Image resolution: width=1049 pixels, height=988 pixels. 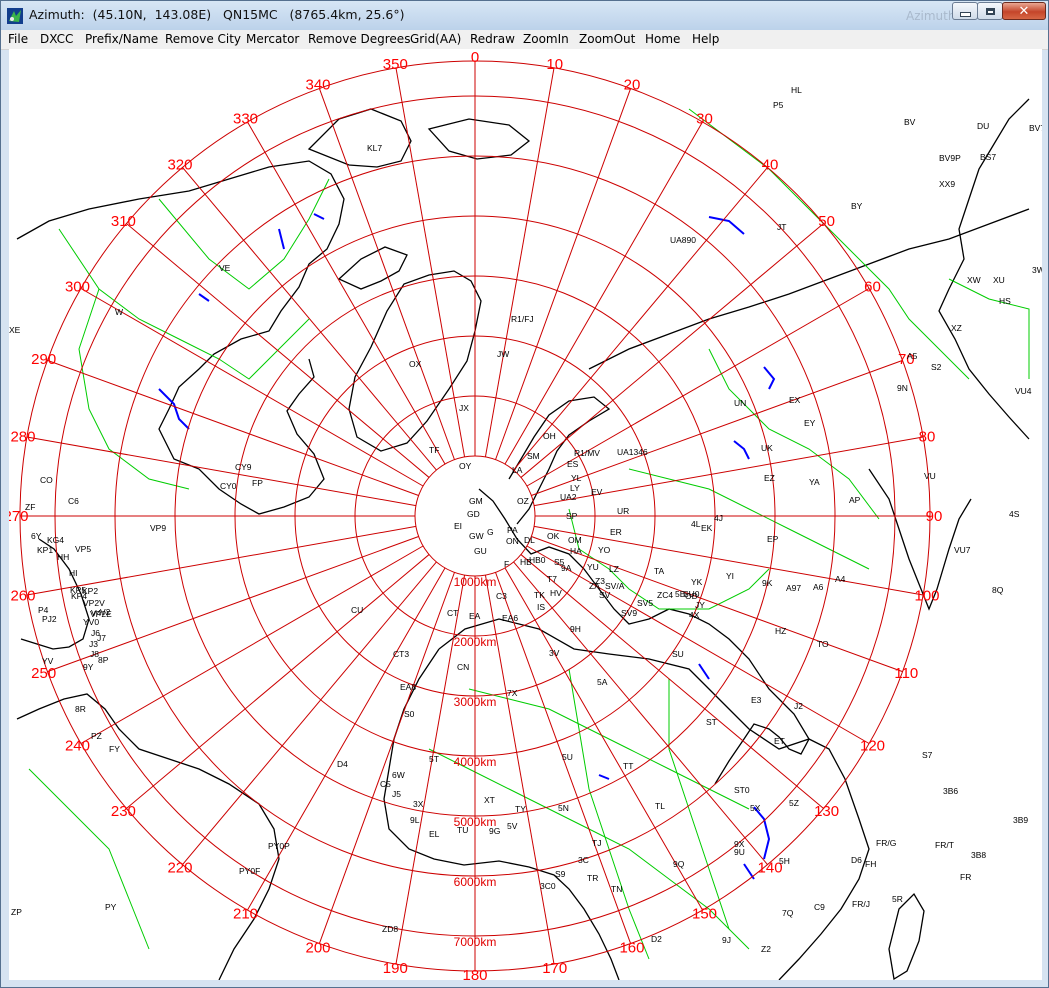 I want to click on minimize-button, so click(x=965, y=11).